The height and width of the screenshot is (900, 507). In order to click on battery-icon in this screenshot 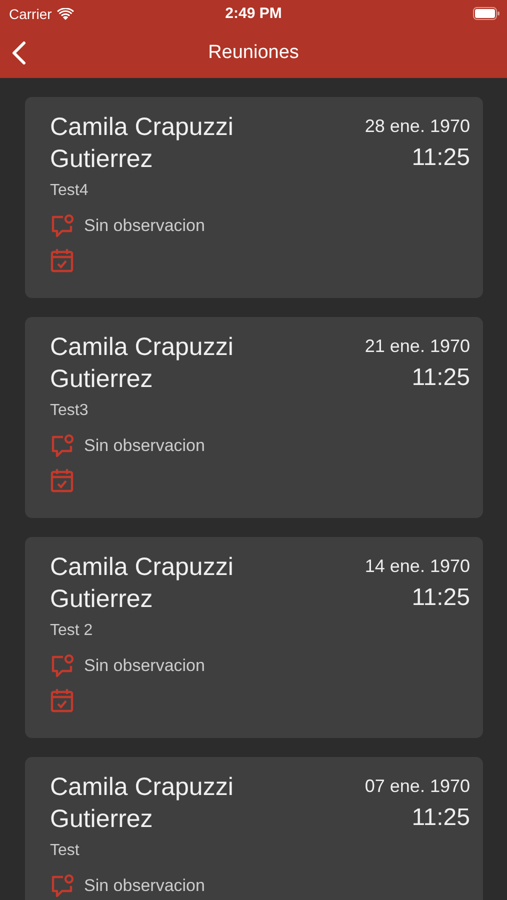, I will do `click(486, 13)`.